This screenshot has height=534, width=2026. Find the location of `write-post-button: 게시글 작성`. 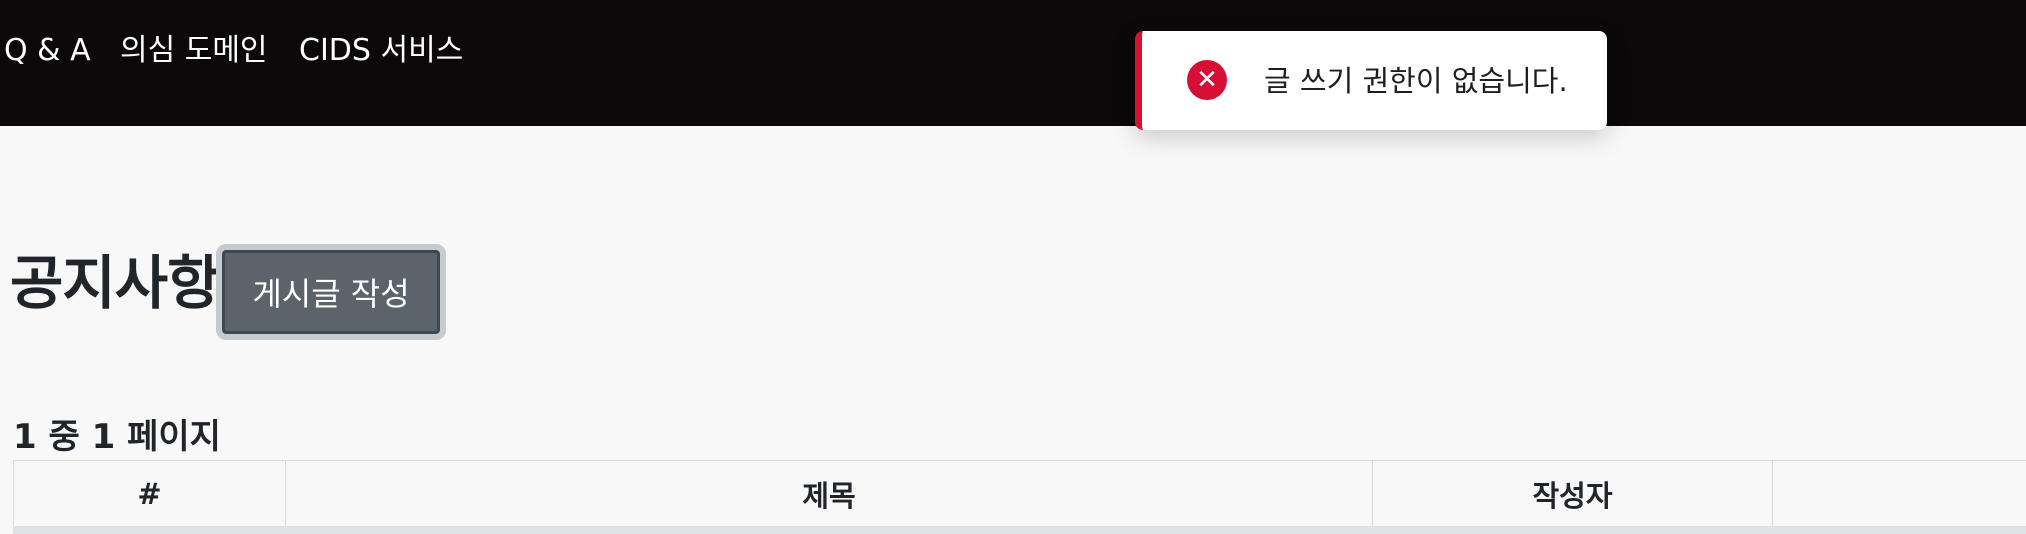

write-post-button: 게시글 작성 is located at coordinates (331, 292).